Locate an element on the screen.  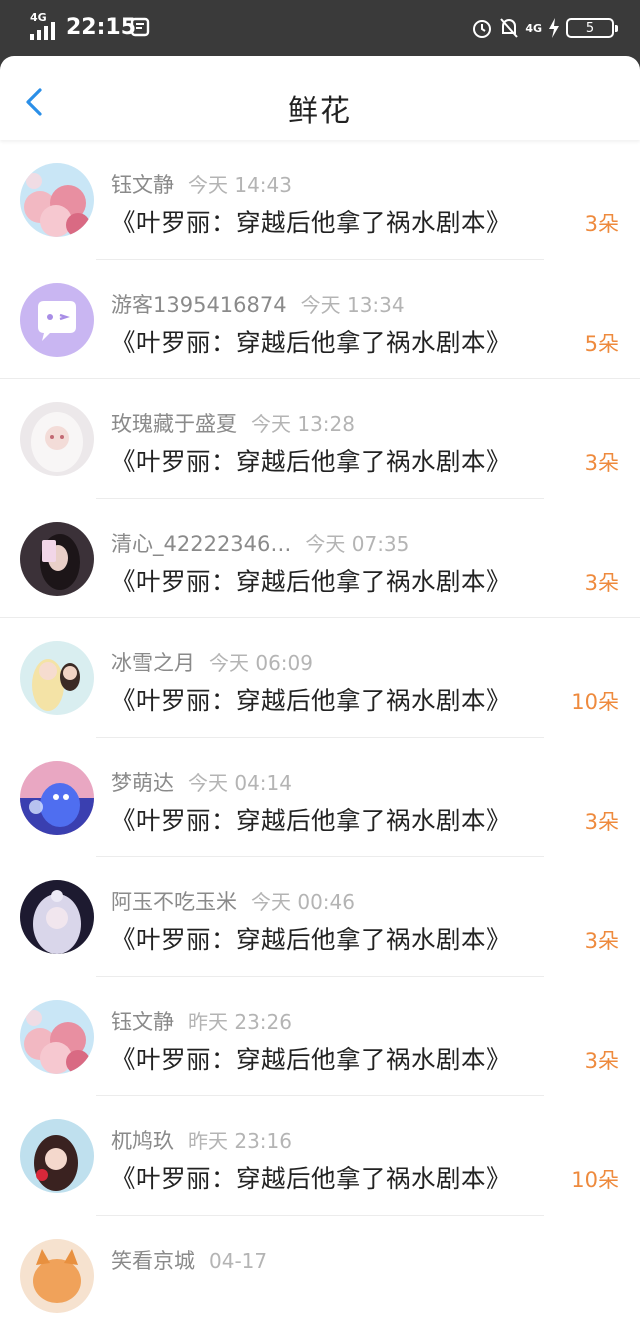
sender-name: 玫瑰藏于盛夏 is located at coordinates (174, 424).